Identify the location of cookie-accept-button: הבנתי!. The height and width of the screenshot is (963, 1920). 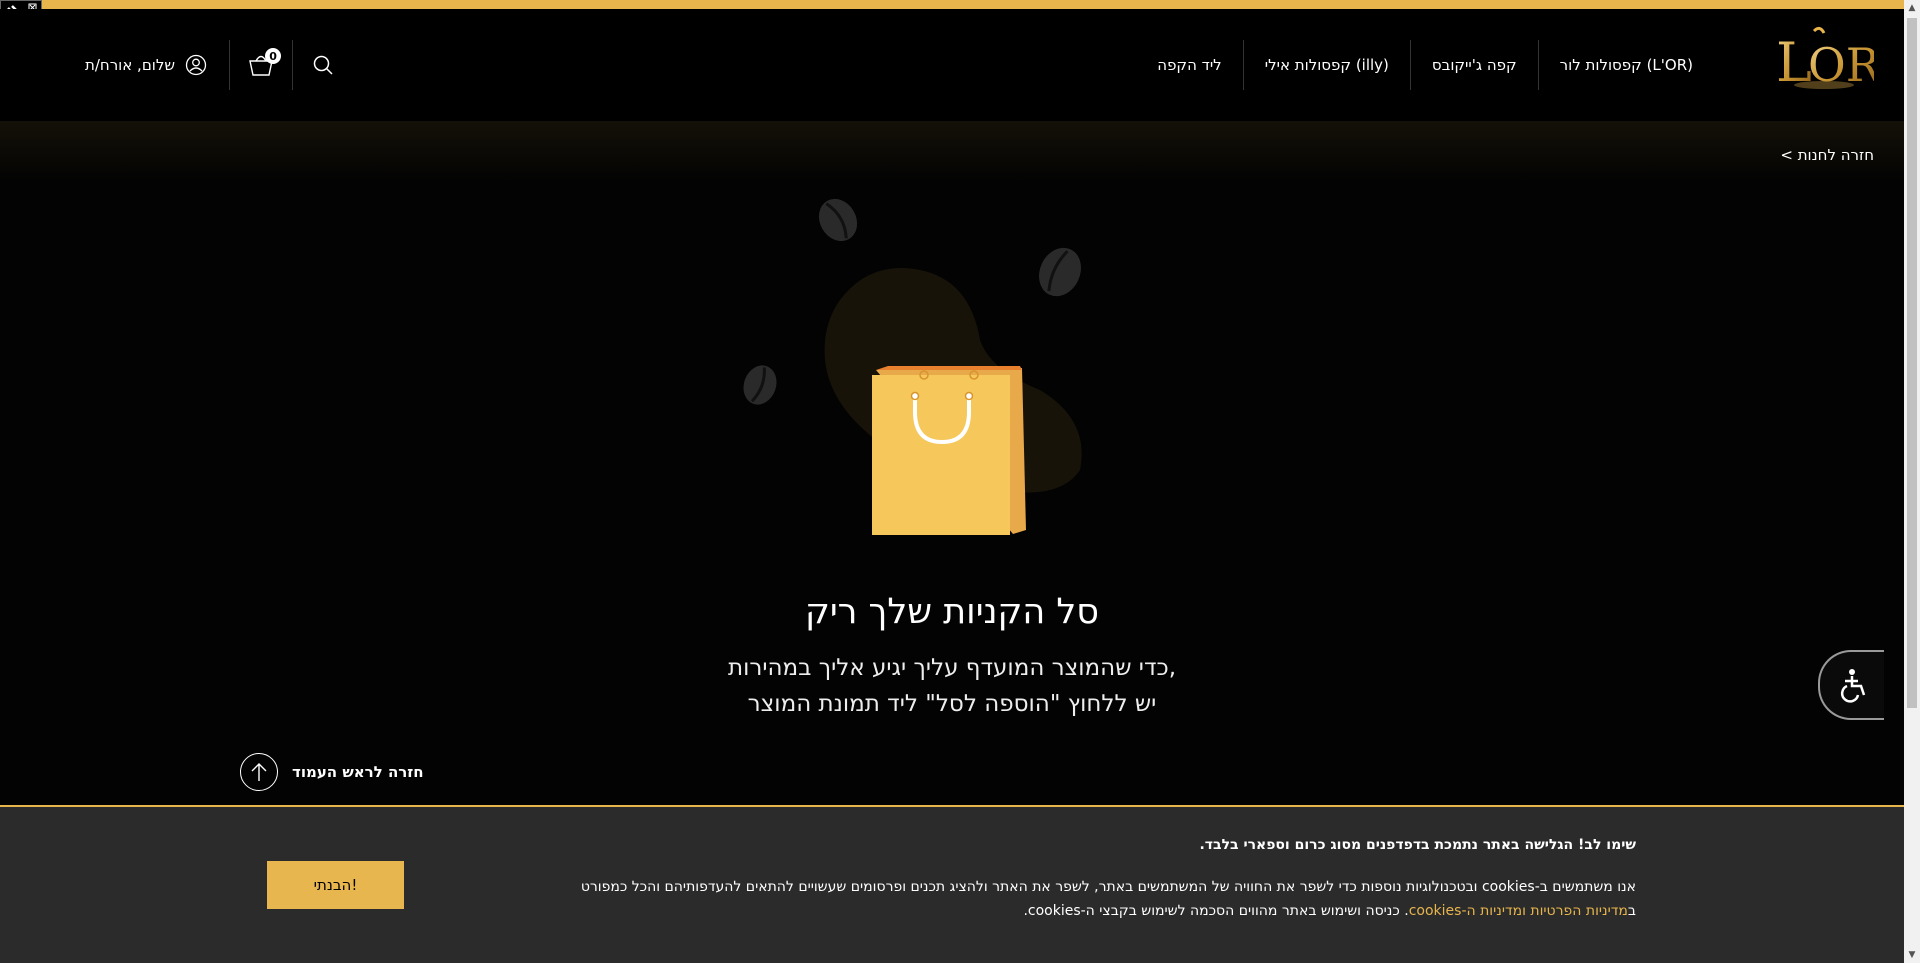
(335, 885).